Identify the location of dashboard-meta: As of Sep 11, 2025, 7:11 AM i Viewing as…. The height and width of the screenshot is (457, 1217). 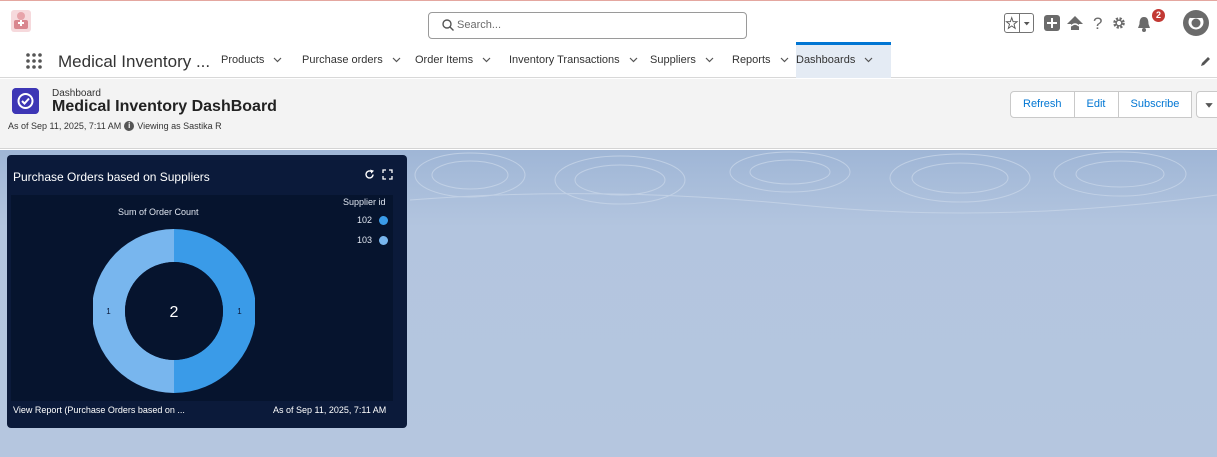
(115, 126).